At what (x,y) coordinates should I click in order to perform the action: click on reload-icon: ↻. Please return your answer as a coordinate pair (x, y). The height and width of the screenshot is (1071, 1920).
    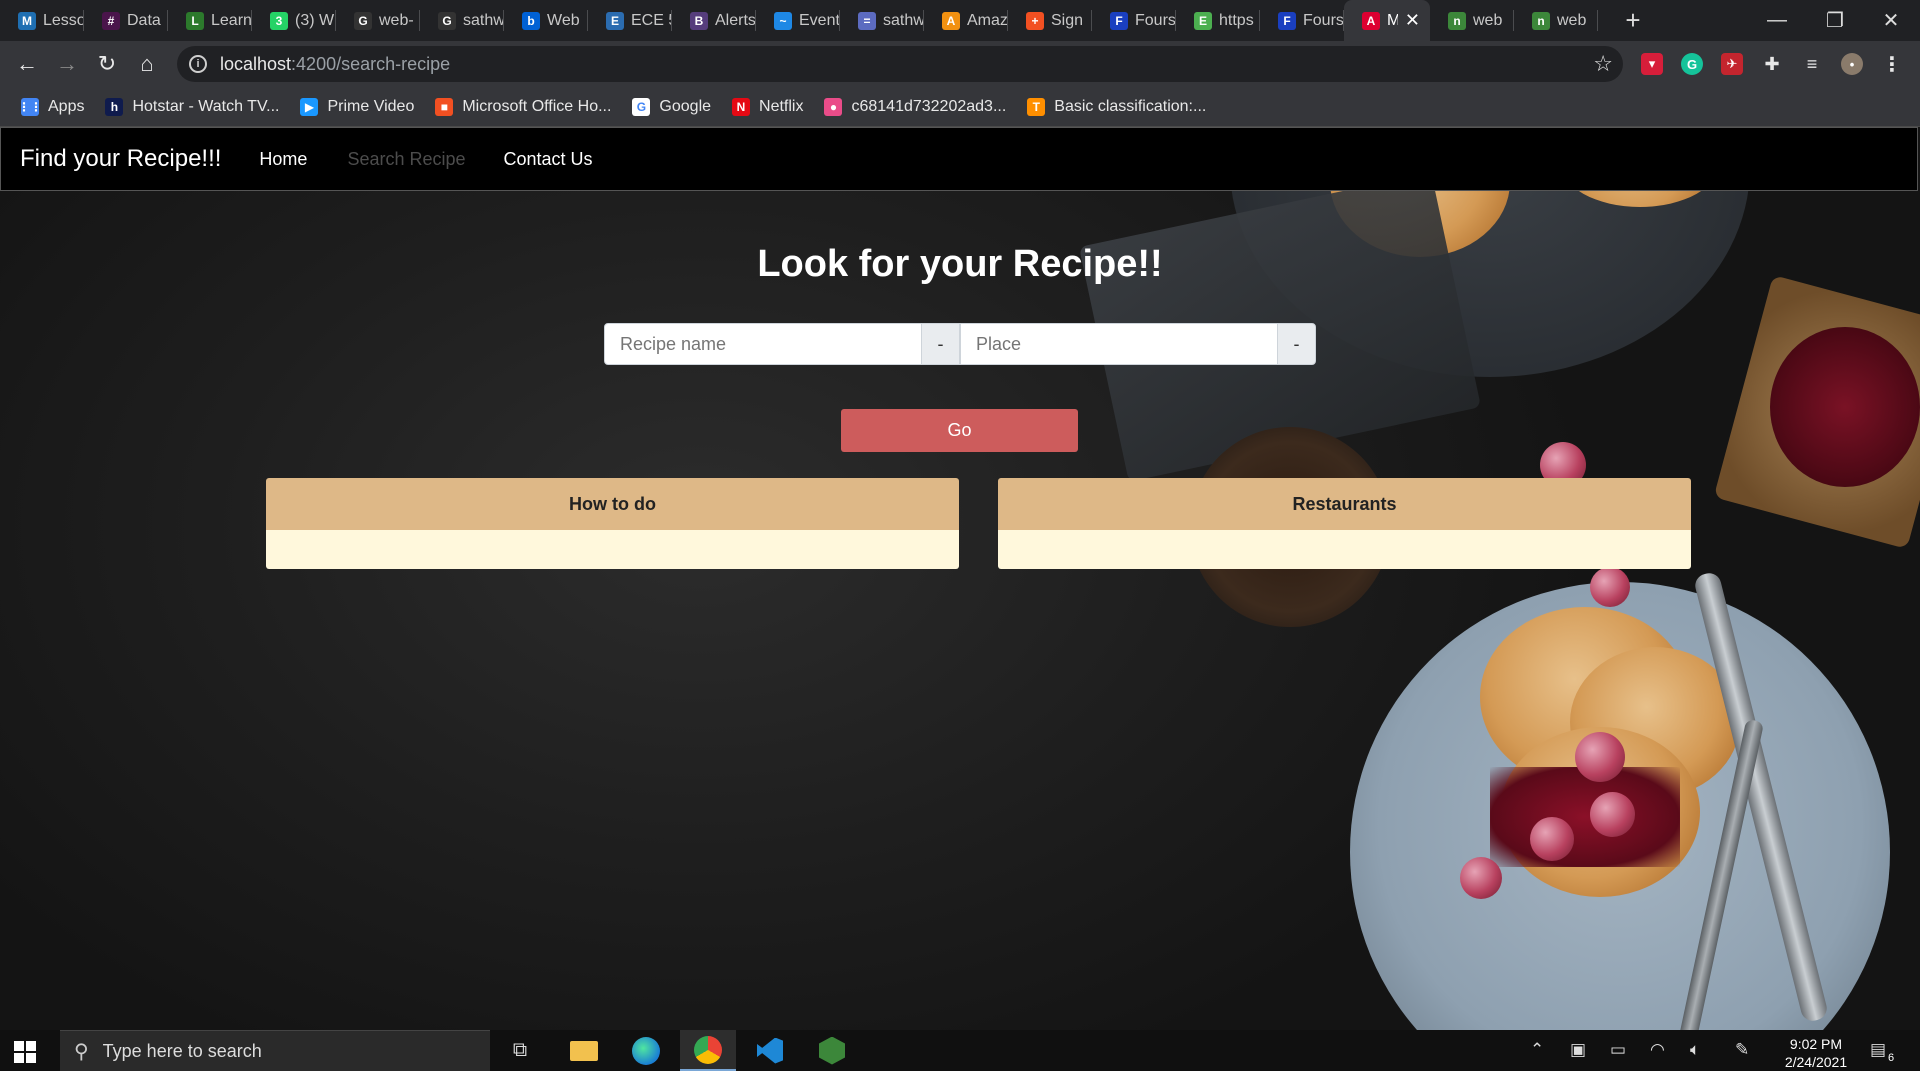
    Looking at the image, I should click on (107, 64).